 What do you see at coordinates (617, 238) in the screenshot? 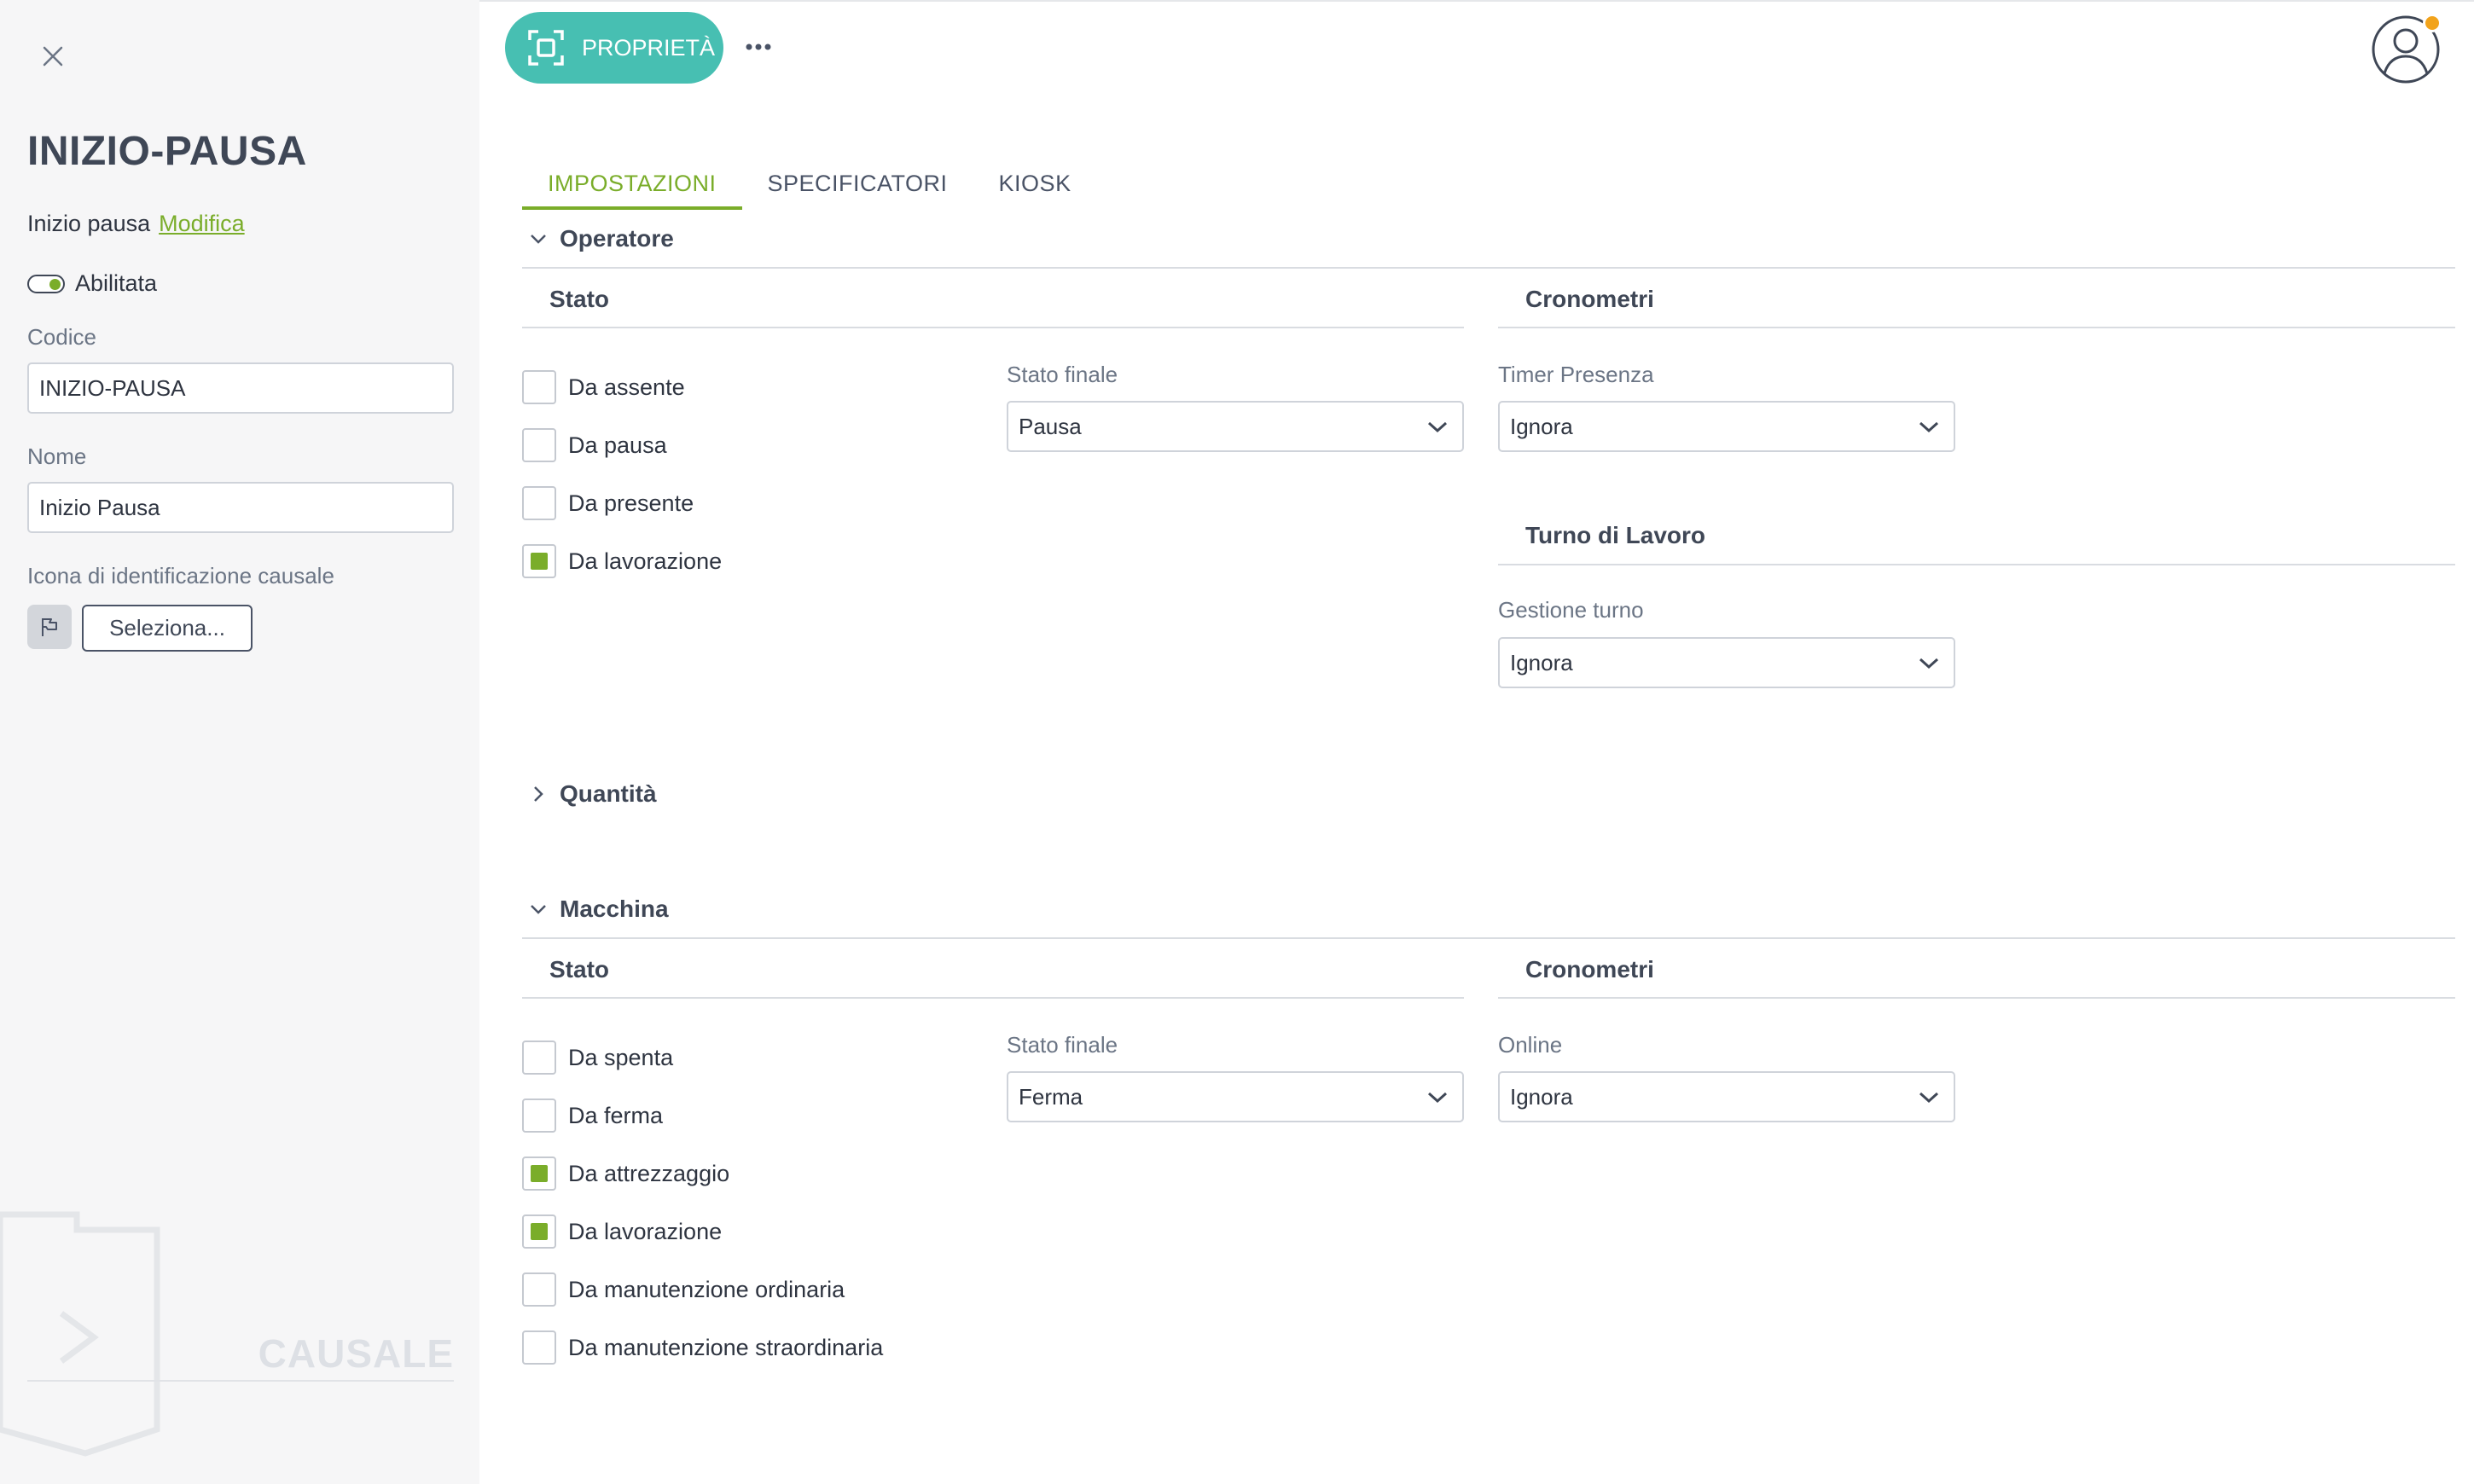
I see `section-title: Operatore` at bounding box center [617, 238].